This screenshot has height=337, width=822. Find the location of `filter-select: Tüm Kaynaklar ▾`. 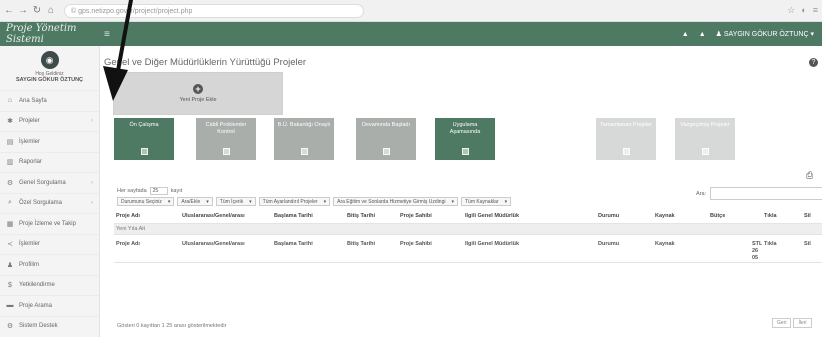

filter-select: Tüm Kaynaklar ▾ is located at coordinates (486, 201).